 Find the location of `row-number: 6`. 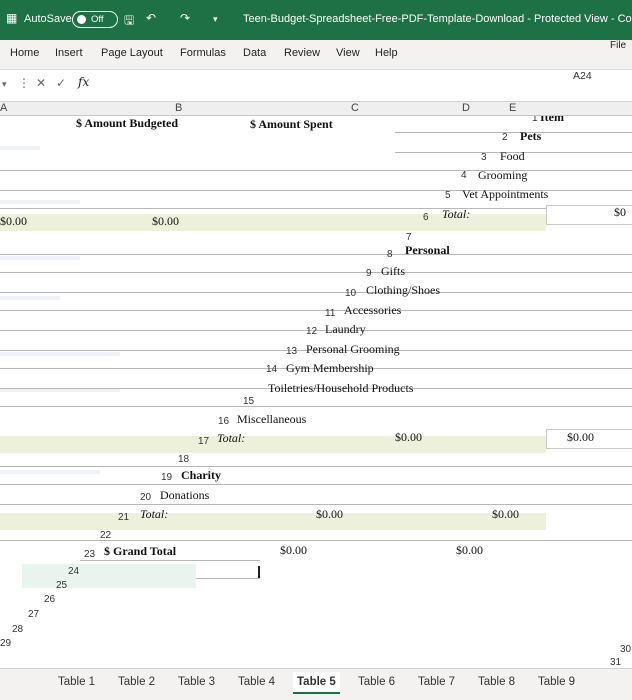

row-number: 6 is located at coordinates (426, 217).